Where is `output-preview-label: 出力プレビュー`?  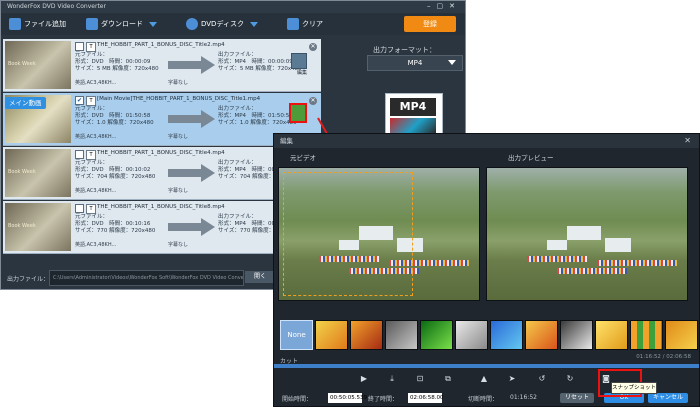 output-preview-label: 出力プレビュー is located at coordinates (531, 158).